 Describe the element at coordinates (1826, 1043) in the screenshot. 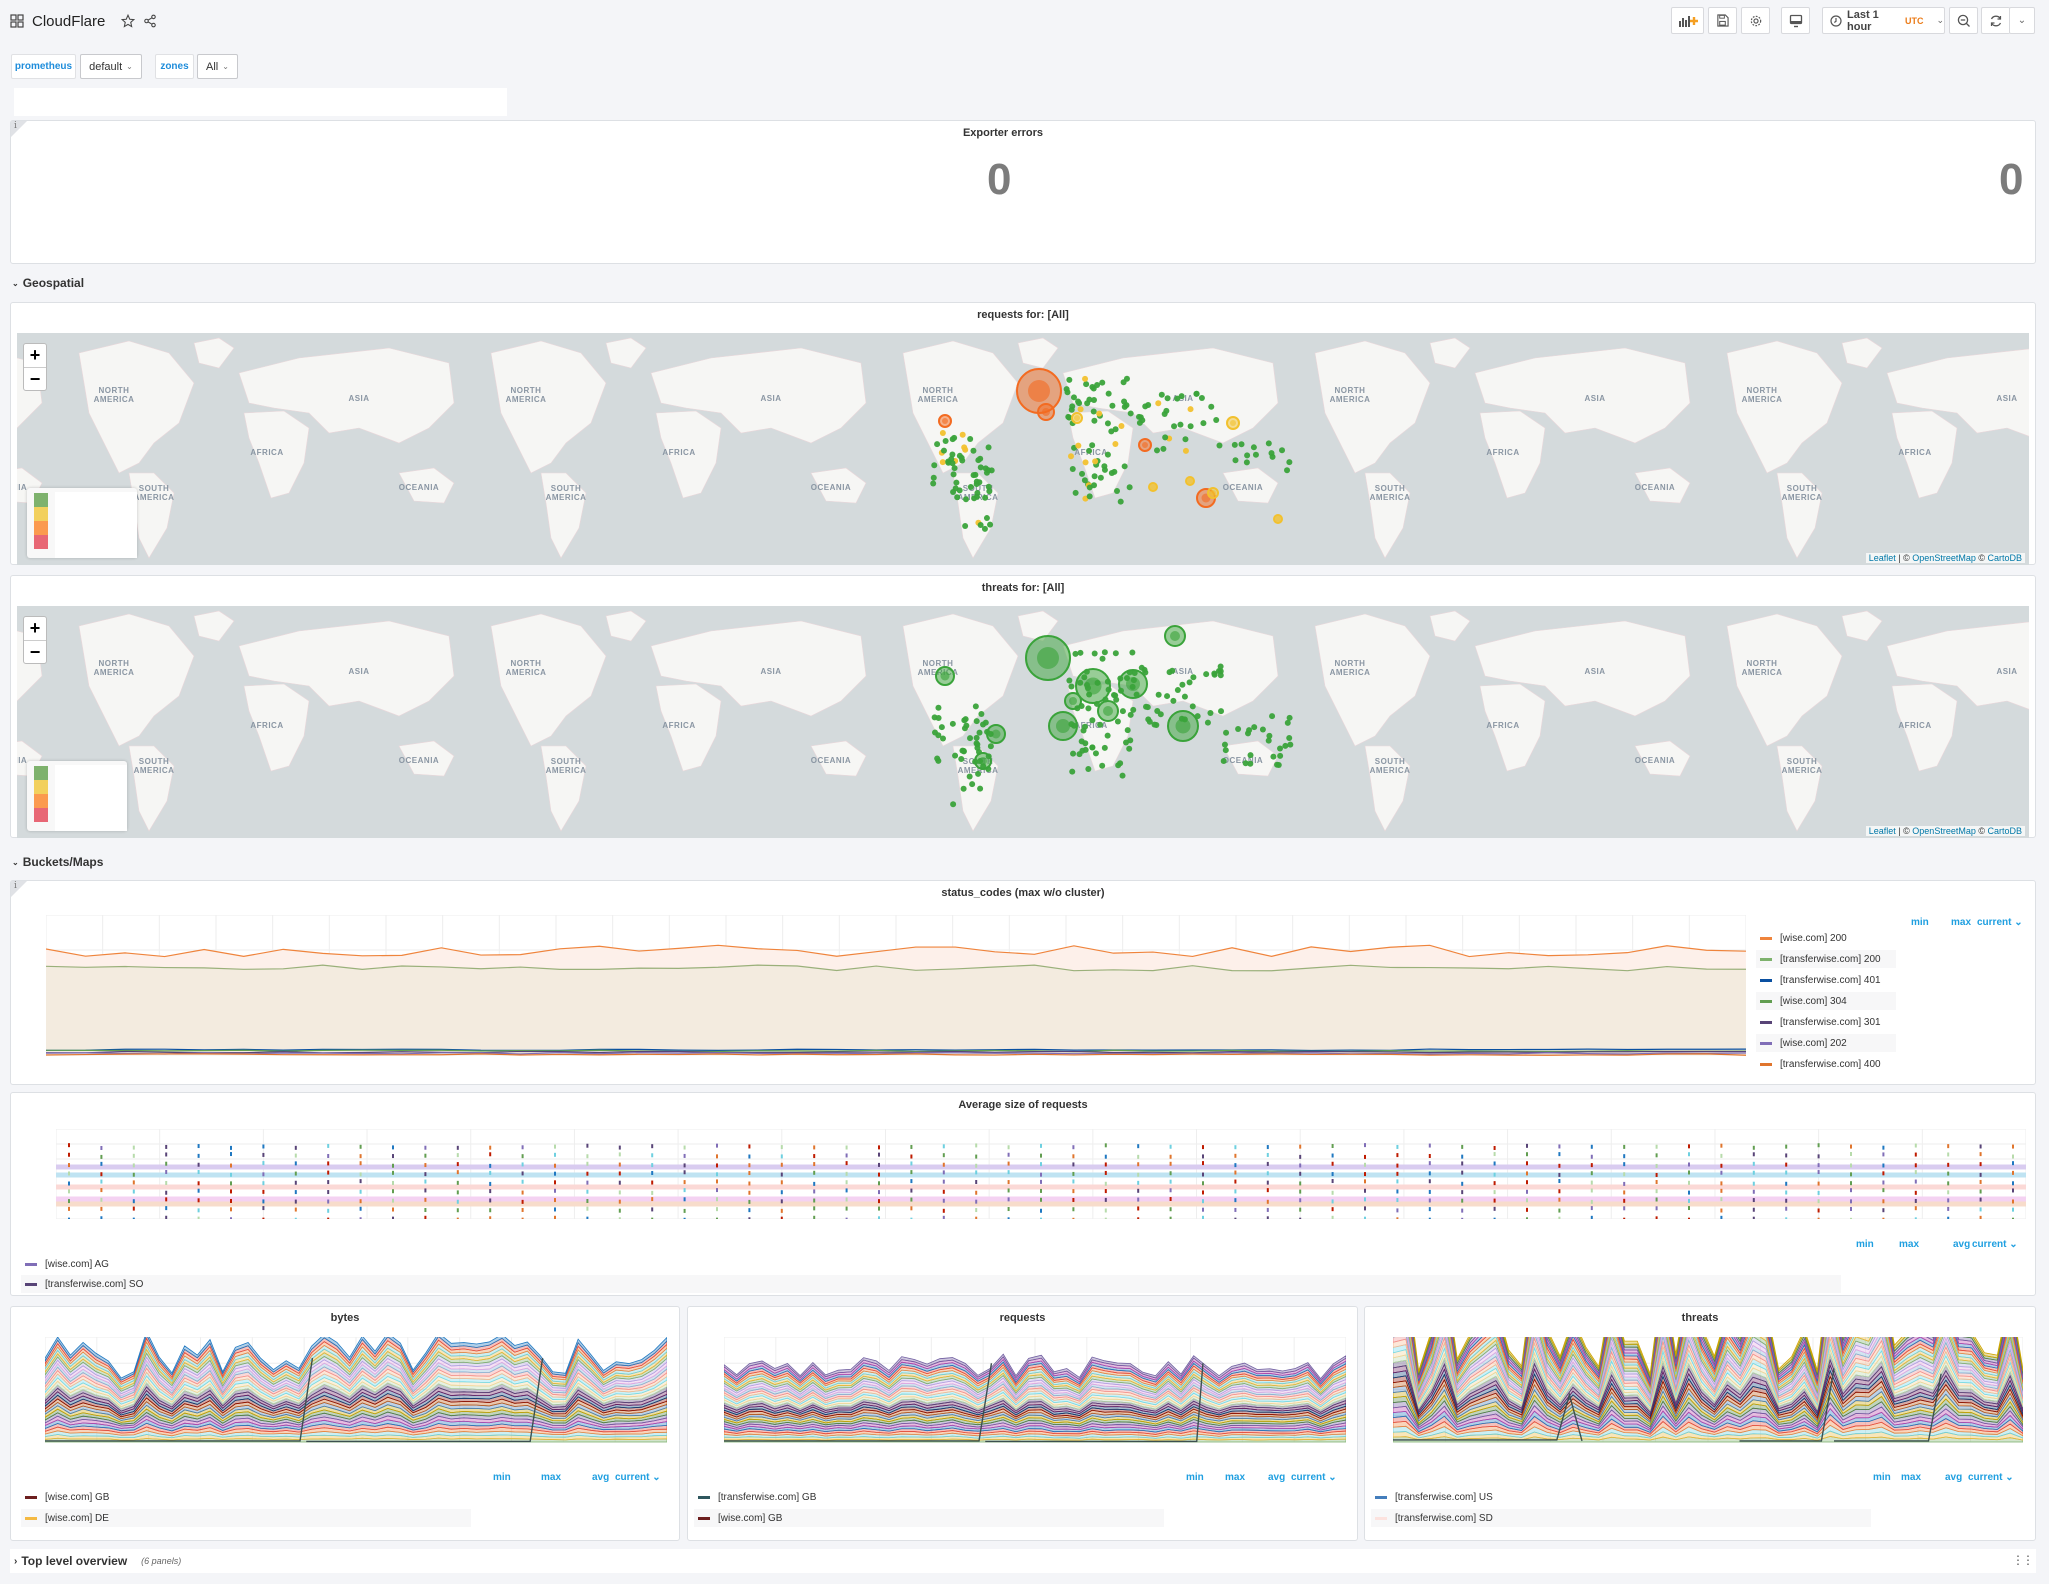

I see `legend-item: [wise.com] 202` at that location.